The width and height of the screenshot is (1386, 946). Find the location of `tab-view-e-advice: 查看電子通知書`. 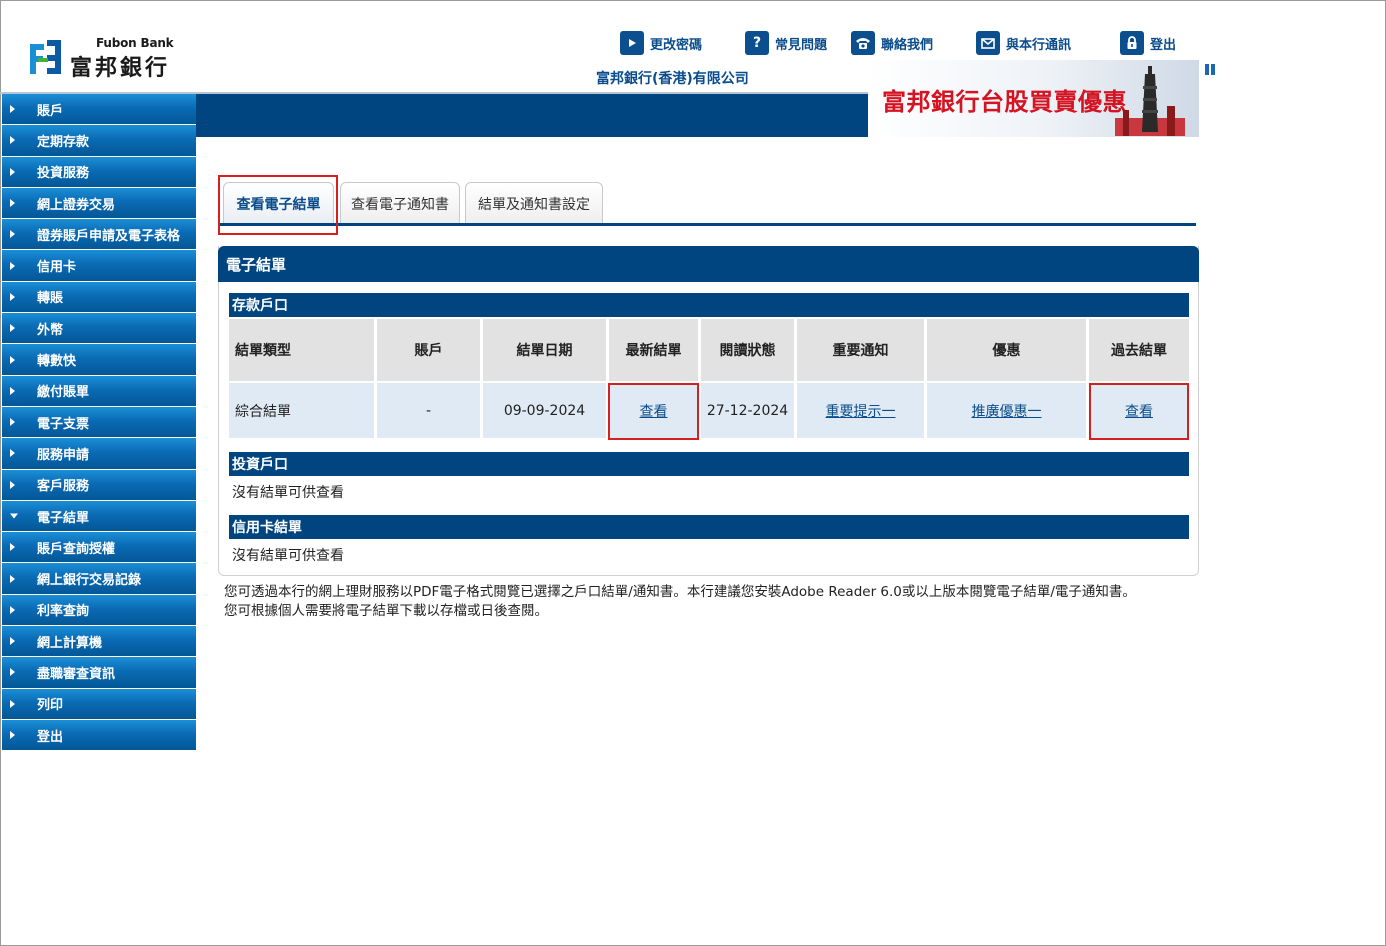

tab-view-e-advice: 查看電子通知書 is located at coordinates (400, 203).